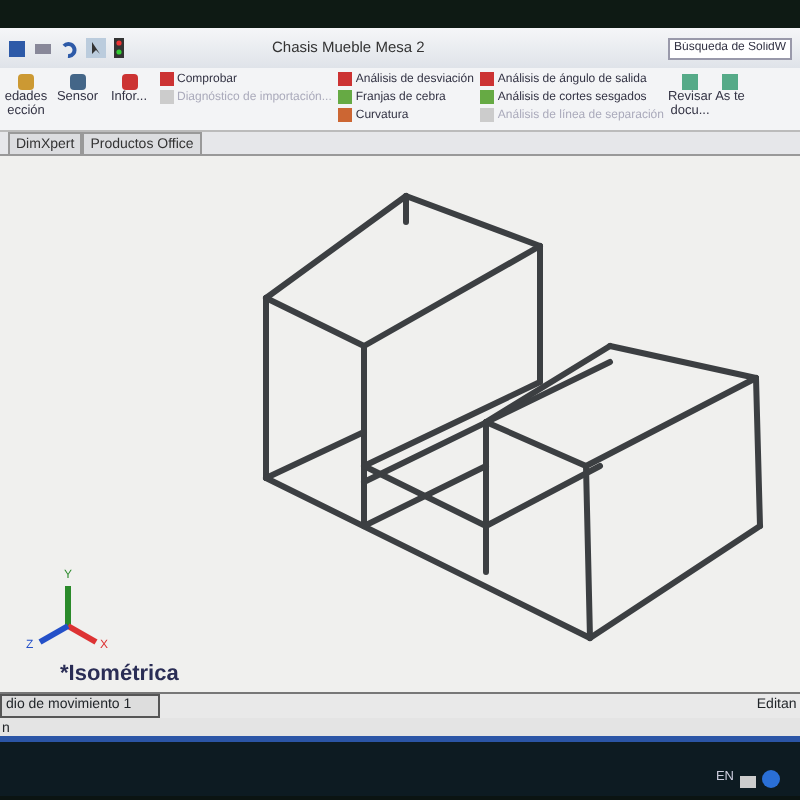  What do you see at coordinates (119, 674) in the screenshot?
I see `view-name: *Isométrica` at bounding box center [119, 674].